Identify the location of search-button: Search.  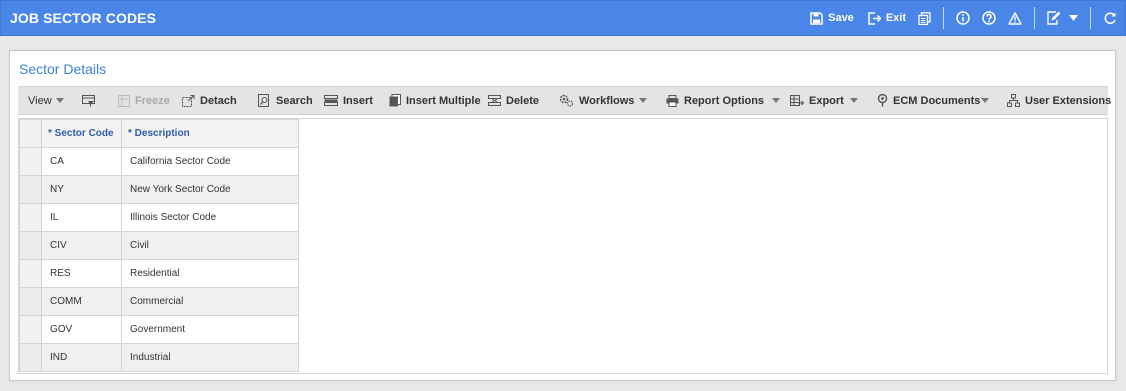
(285, 100).